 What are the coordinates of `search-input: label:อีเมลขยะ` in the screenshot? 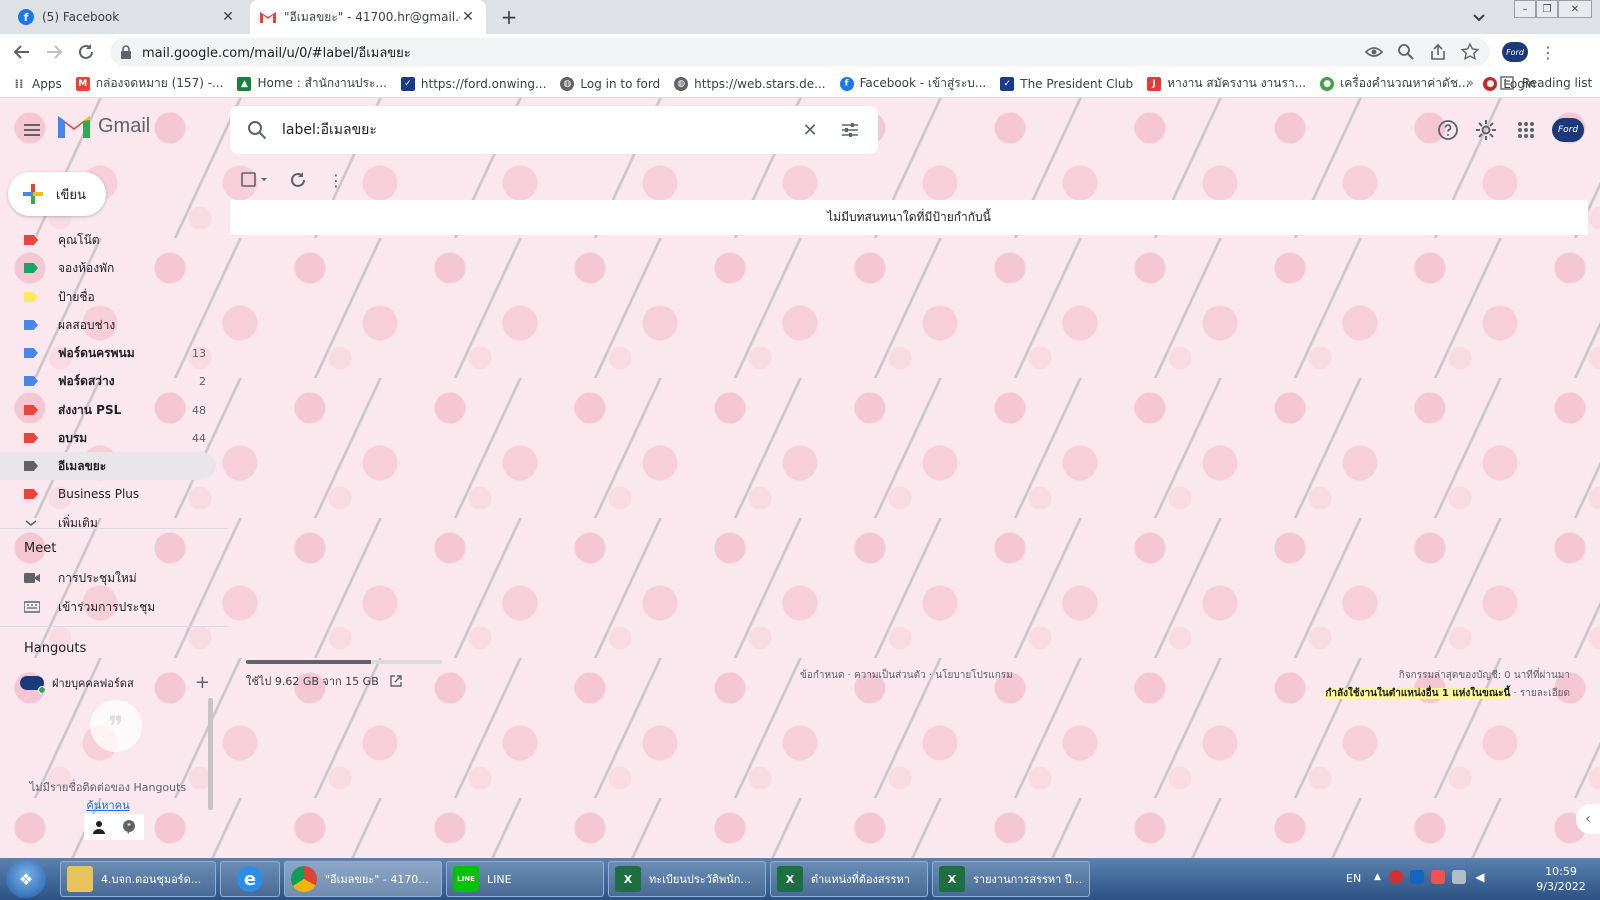 It's located at (540, 130).